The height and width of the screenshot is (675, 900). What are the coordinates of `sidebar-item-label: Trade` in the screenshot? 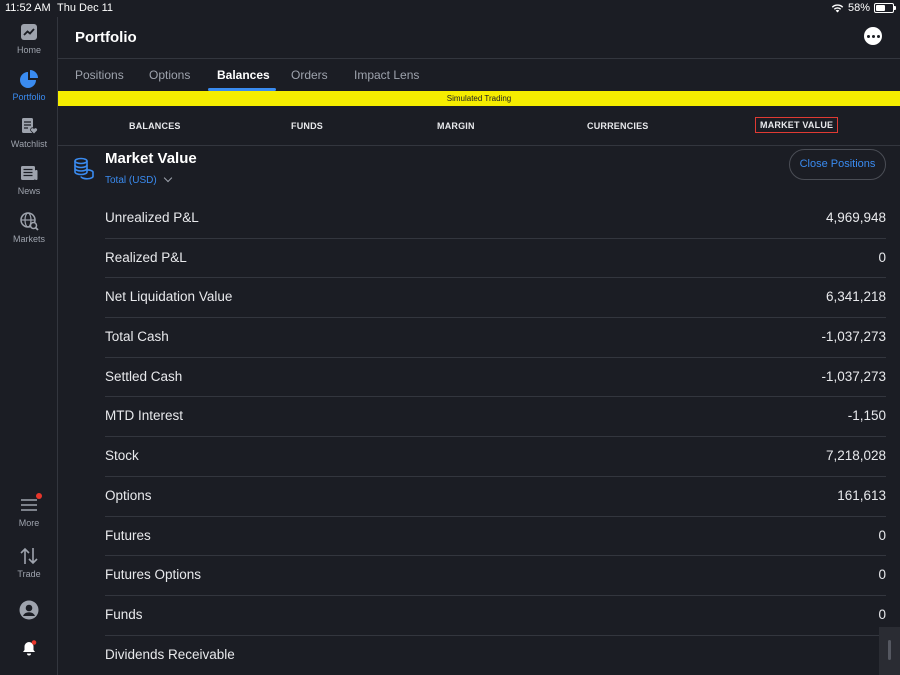 It's located at (29, 574).